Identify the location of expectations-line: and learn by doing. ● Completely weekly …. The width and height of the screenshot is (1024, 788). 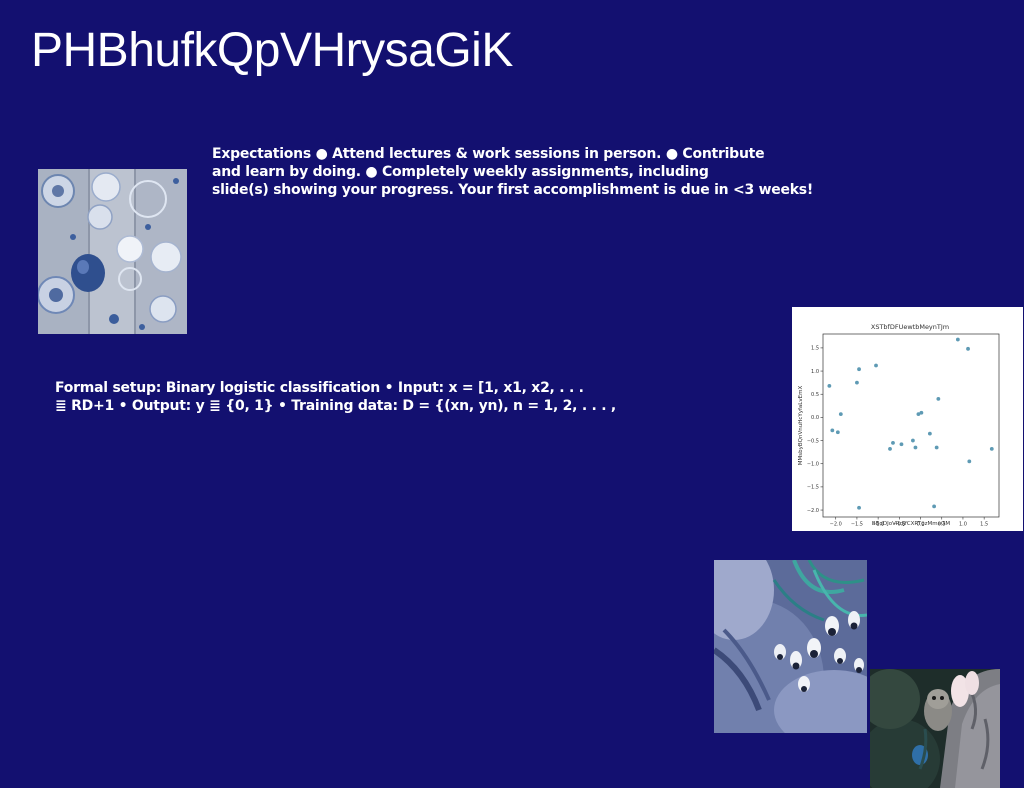
(460, 172).